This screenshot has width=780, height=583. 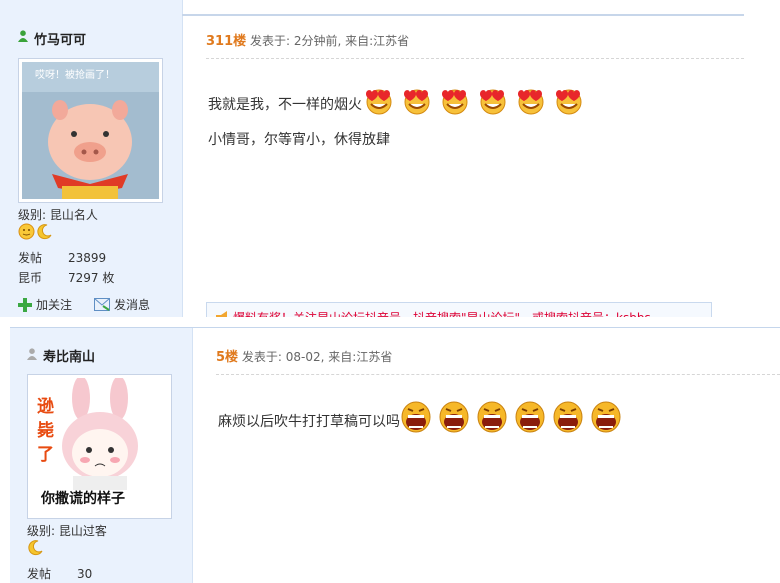 I want to click on ad-banner: 爆料有奖！关注昆山论坛抖音号，抖音搜索"昆山论坛"，或搜索抖音号：ksbbs, so click(x=459, y=309).